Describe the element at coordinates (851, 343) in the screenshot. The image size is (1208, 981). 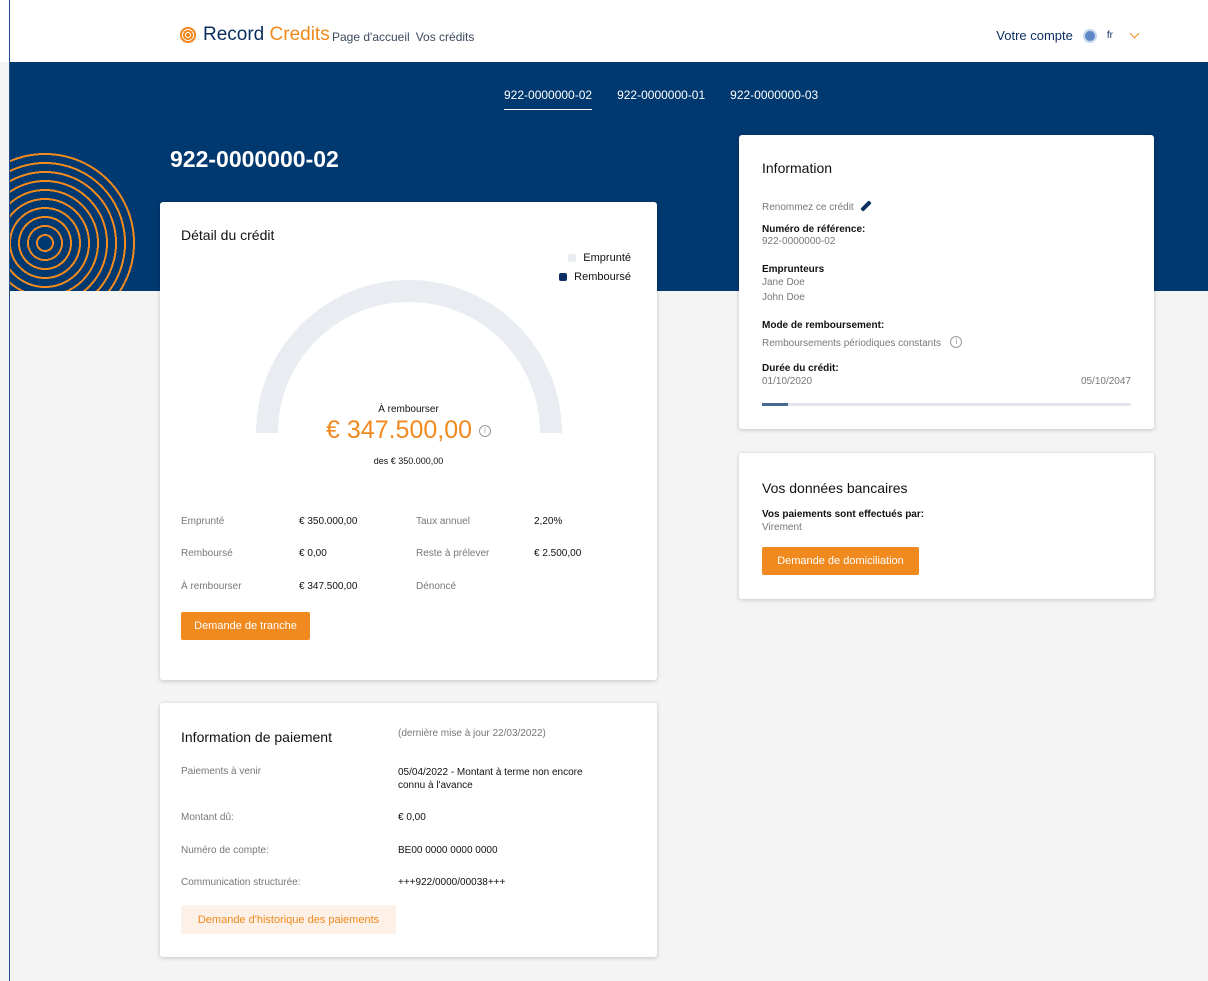
I see `repayment-mode-value: Remboursements périodiques constants` at that location.